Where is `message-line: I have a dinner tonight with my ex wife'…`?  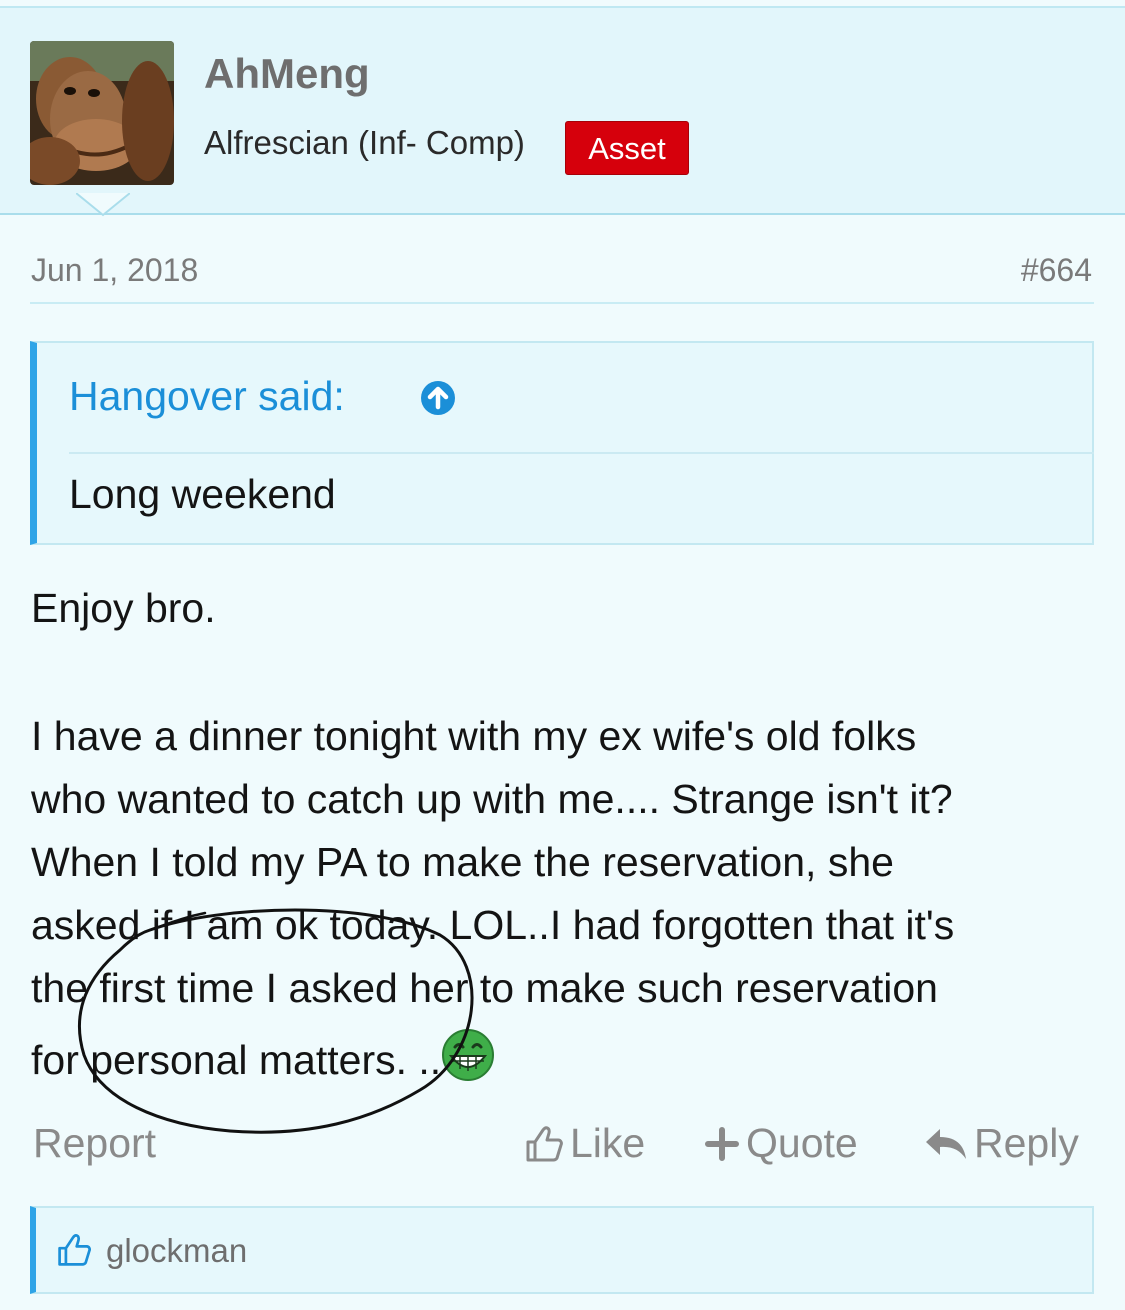
message-line: I have a dinner tonight with my ex wife'… is located at coordinates (474, 736).